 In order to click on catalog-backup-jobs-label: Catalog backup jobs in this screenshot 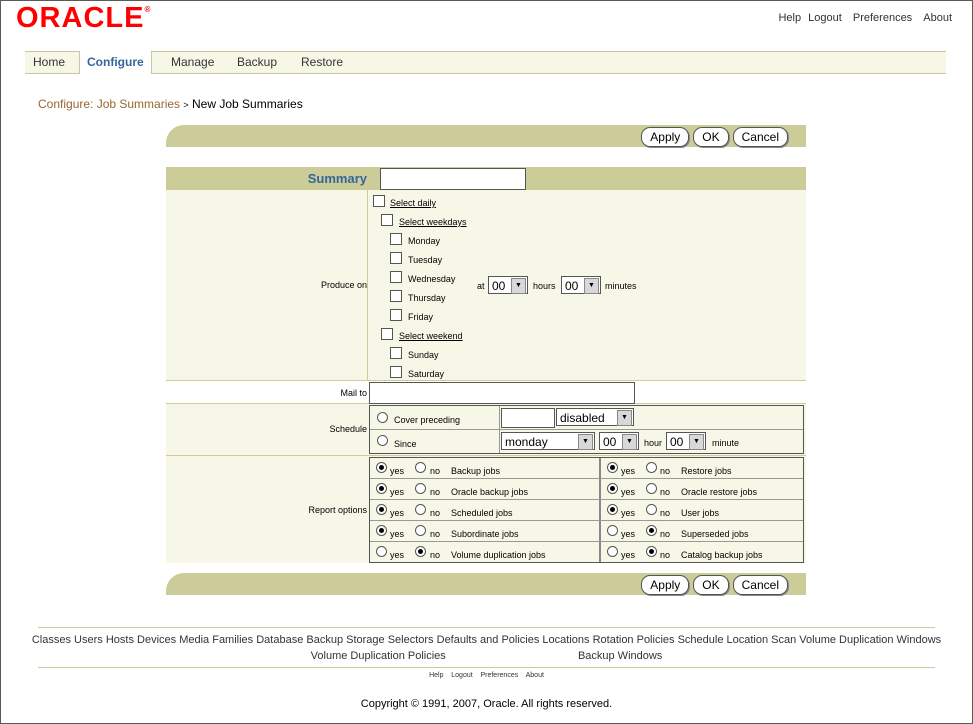, I will do `click(722, 555)`.